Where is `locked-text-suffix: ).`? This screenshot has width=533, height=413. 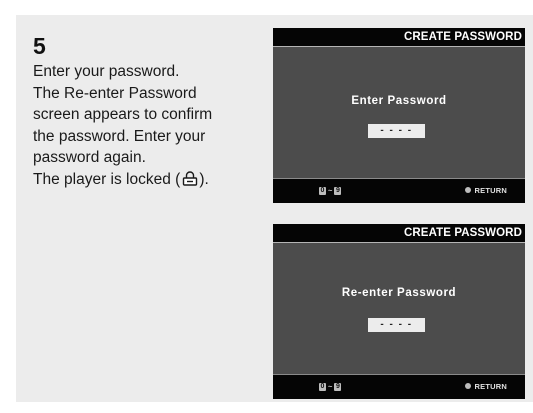 locked-text-suffix: ). is located at coordinates (204, 179).